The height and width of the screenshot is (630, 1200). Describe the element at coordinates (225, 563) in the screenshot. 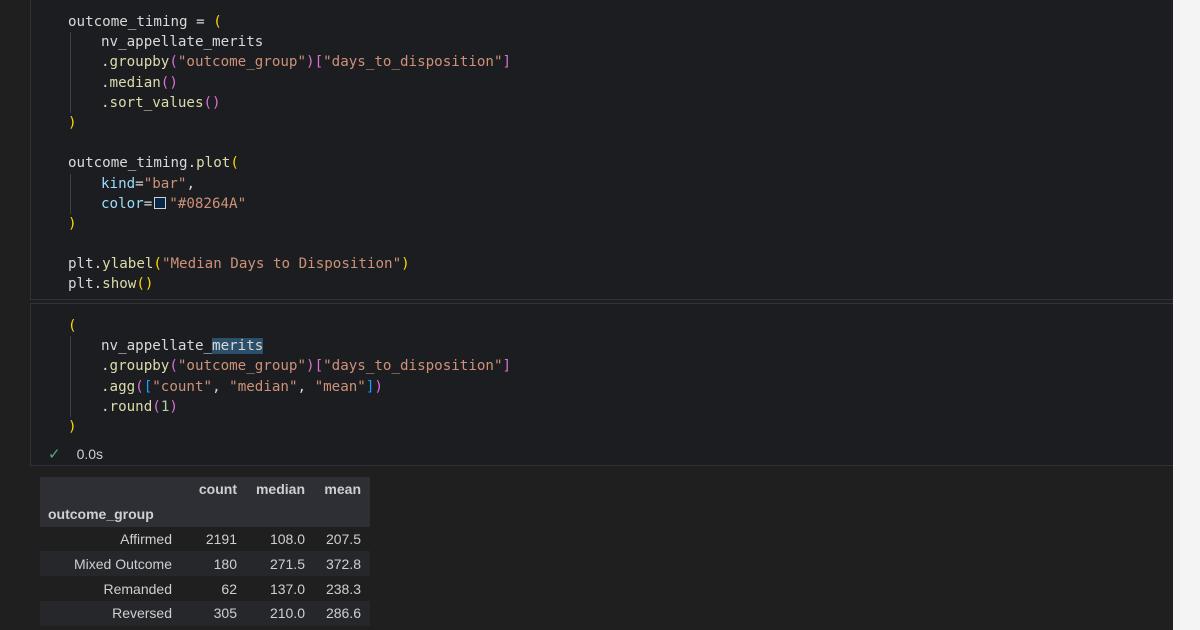

I see `cell-count: 180` at that location.